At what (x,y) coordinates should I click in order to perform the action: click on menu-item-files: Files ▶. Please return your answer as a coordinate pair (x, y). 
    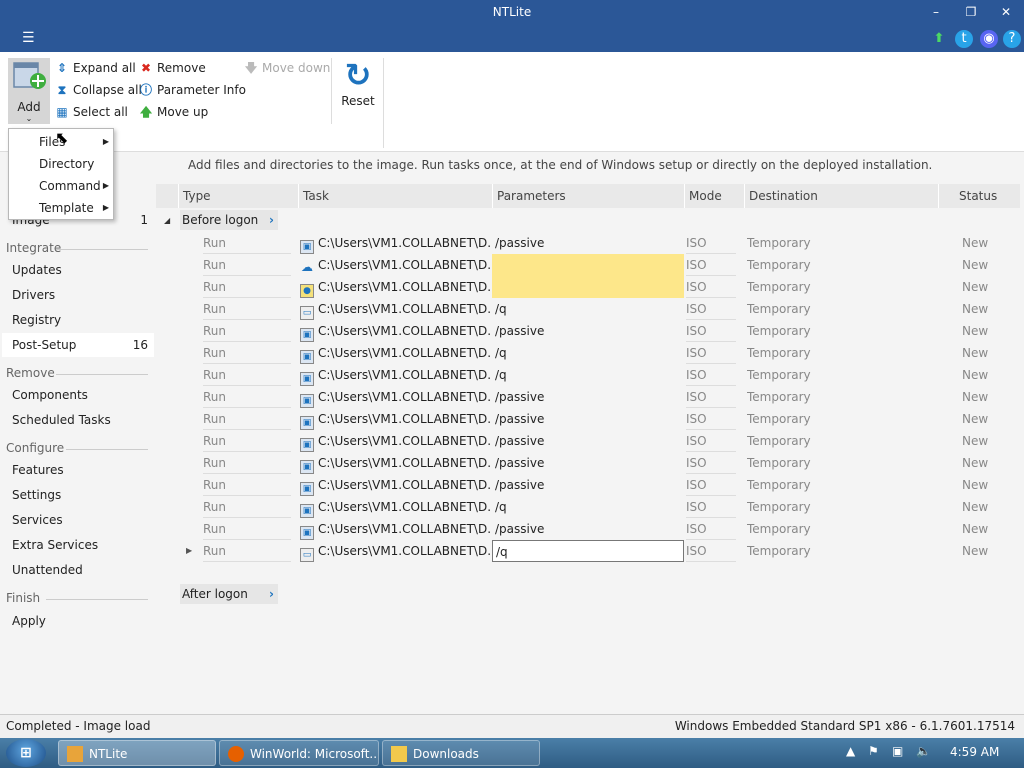
    Looking at the image, I should click on (75, 142).